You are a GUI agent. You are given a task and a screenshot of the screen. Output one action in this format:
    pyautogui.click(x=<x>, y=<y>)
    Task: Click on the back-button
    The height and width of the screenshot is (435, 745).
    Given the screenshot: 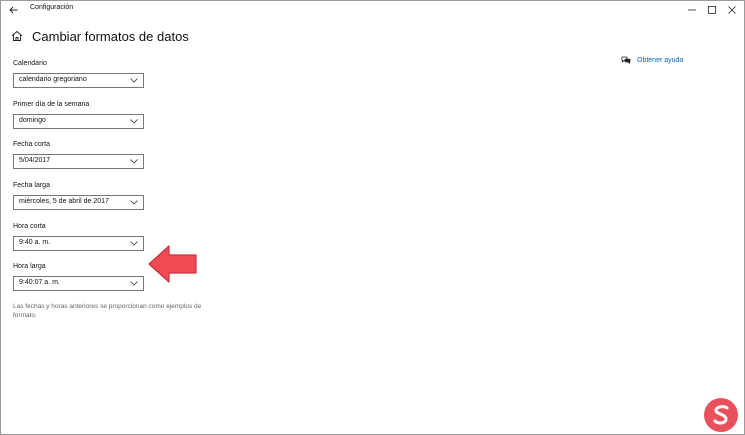 What is the action you would take?
    pyautogui.click(x=13, y=9)
    